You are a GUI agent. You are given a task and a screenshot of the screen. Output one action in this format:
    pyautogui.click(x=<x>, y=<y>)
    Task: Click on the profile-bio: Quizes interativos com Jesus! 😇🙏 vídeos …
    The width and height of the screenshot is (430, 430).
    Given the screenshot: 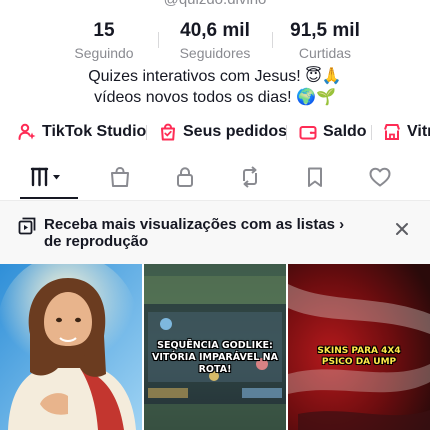 What is the action you would take?
    pyautogui.click(x=215, y=87)
    